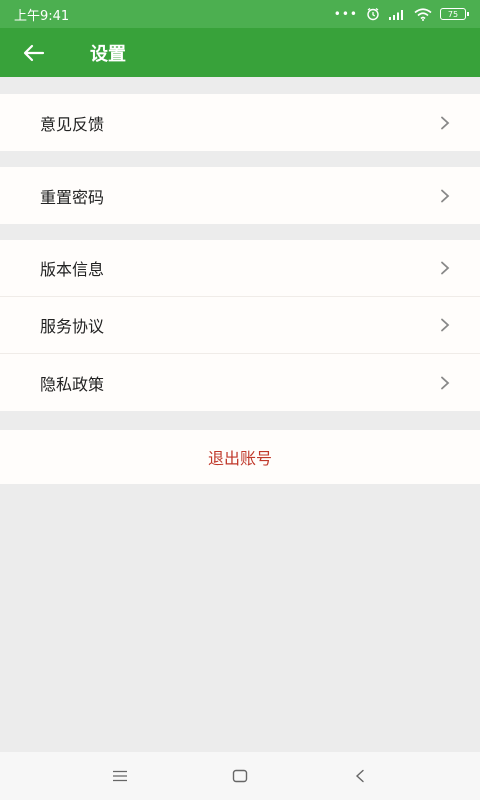 The width and height of the screenshot is (480, 800). I want to click on settings-row-version: 版本信息, so click(240, 268).